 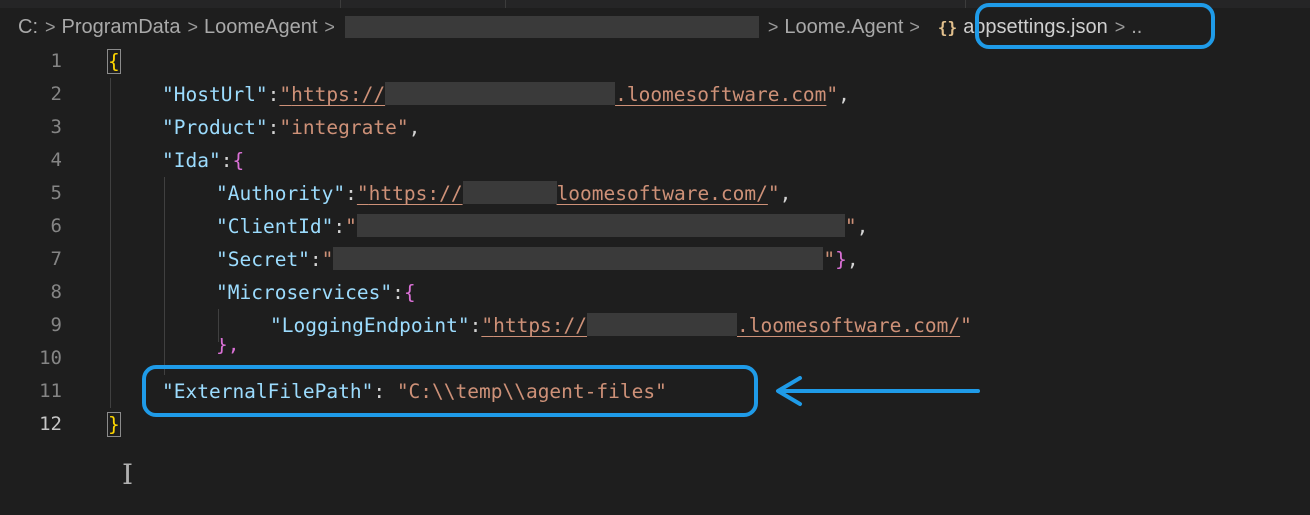 I want to click on line-number: 9, so click(x=56, y=325).